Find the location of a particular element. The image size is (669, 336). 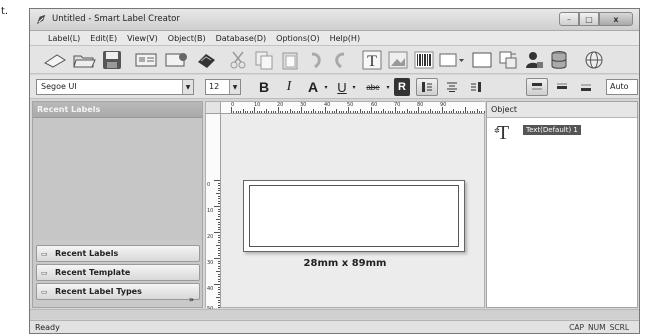

reverse-button: R is located at coordinates (402, 87).